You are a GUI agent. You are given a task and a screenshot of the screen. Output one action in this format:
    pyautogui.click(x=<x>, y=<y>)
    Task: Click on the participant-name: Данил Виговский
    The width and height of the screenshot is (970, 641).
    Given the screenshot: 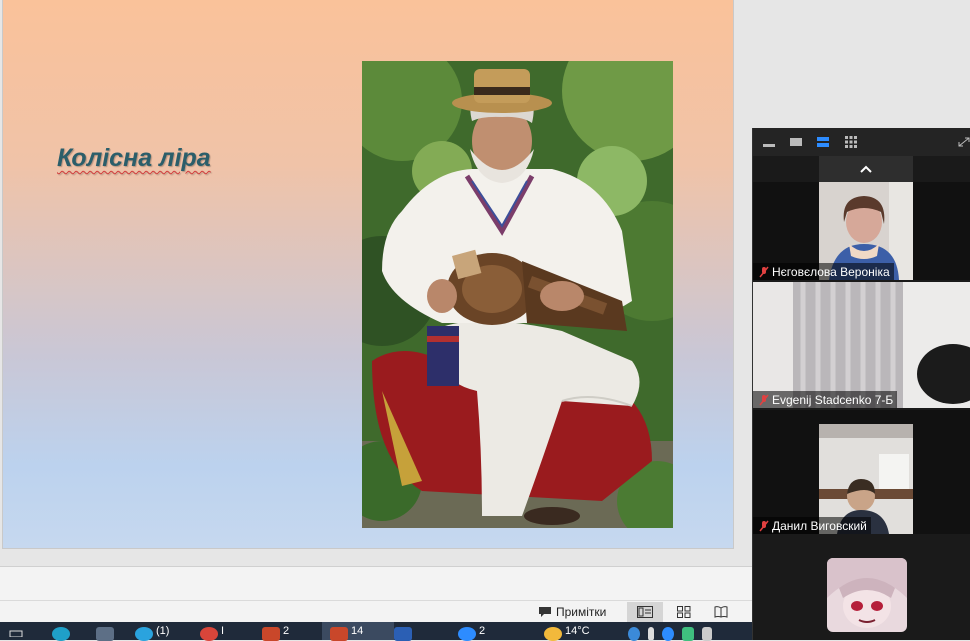 What is the action you would take?
    pyautogui.click(x=819, y=525)
    